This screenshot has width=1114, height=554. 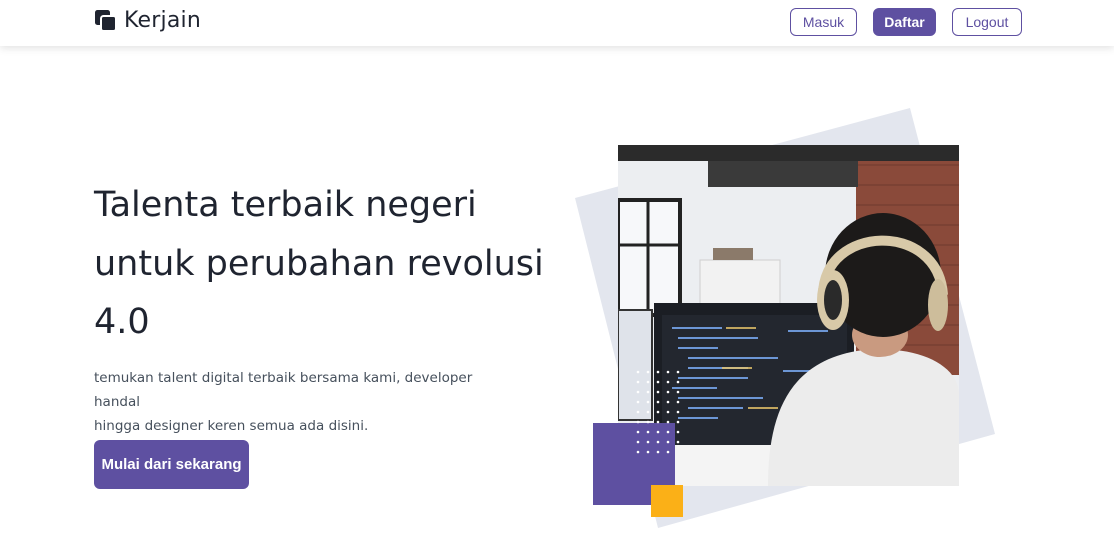 What do you see at coordinates (658, 412) in the screenshot?
I see `dot-grid-decoration` at bounding box center [658, 412].